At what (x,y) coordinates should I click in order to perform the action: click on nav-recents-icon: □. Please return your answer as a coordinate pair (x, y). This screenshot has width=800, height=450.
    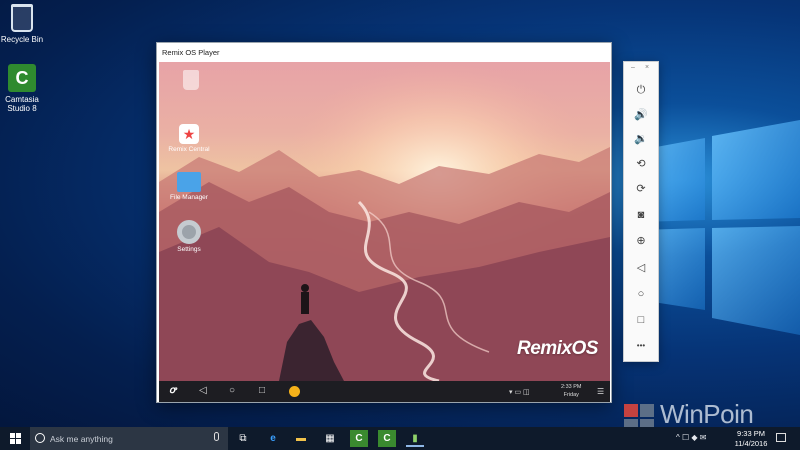
    Looking at the image, I should click on (262, 391).